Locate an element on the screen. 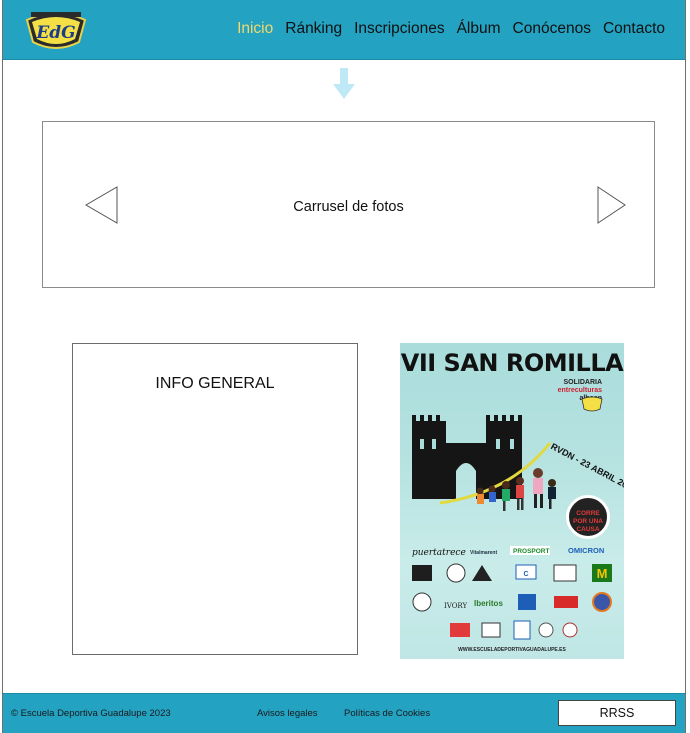 This screenshot has height=733, width=690. carousel-next-icon is located at coordinates (612, 205).